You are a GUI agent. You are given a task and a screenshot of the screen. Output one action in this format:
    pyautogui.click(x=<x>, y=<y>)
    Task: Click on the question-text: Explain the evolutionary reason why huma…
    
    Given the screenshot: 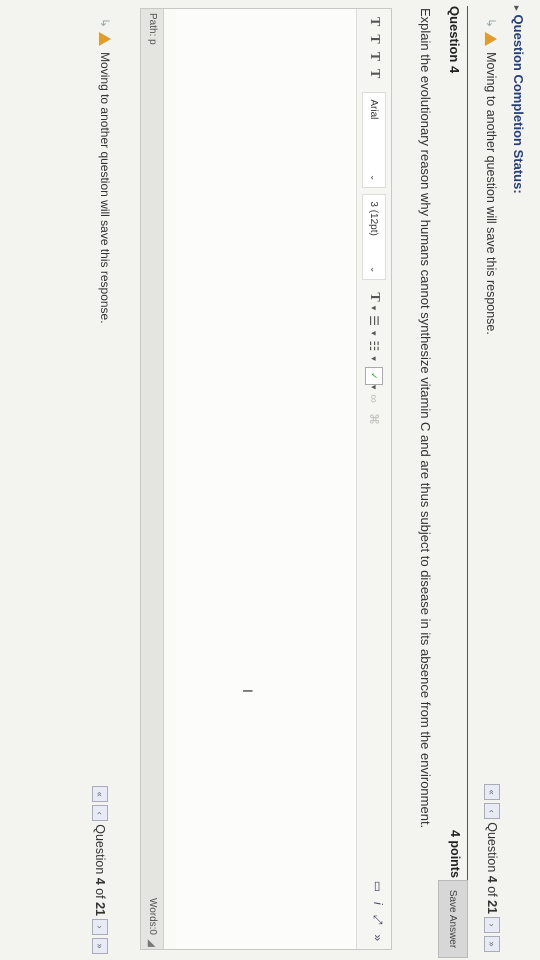 What is the action you would take?
    pyautogui.click(x=425, y=418)
    